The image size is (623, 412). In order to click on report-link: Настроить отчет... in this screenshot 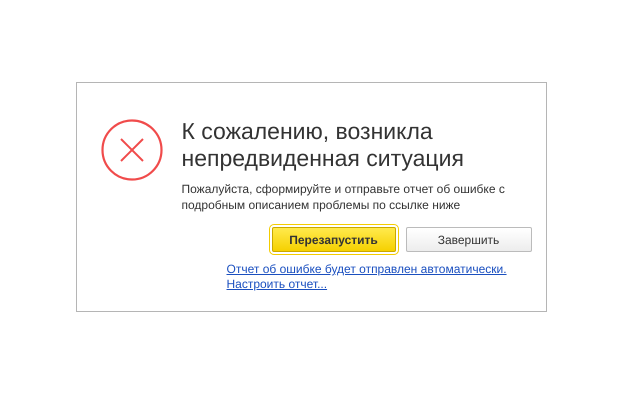, I will do `click(277, 284)`.